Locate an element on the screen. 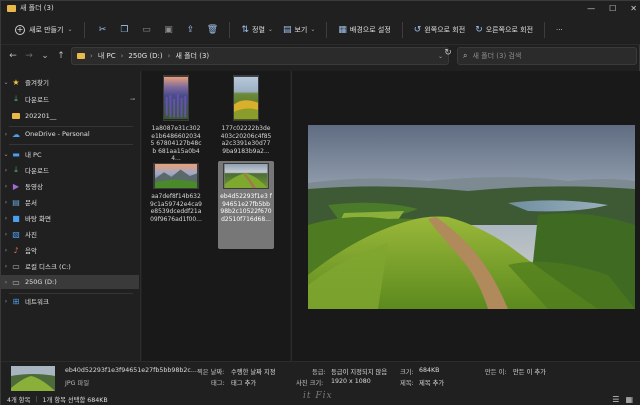 This screenshot has width=640, height=405. rotate-left-button: ↺ 왼쪽으로 회전 is located at coordinates (439, 30).